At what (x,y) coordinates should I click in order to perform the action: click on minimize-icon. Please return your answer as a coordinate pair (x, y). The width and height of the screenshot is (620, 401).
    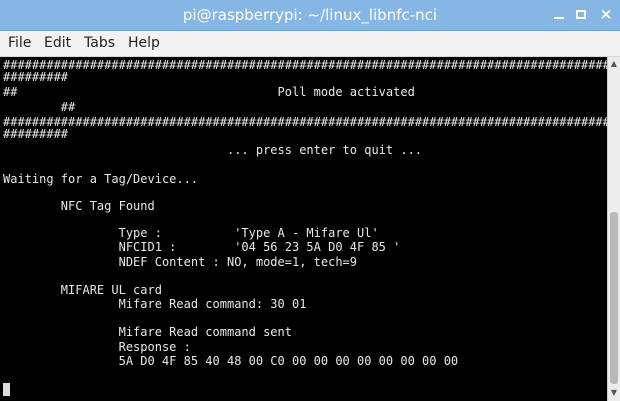
    Looking at the image, I should click on (559, 14).